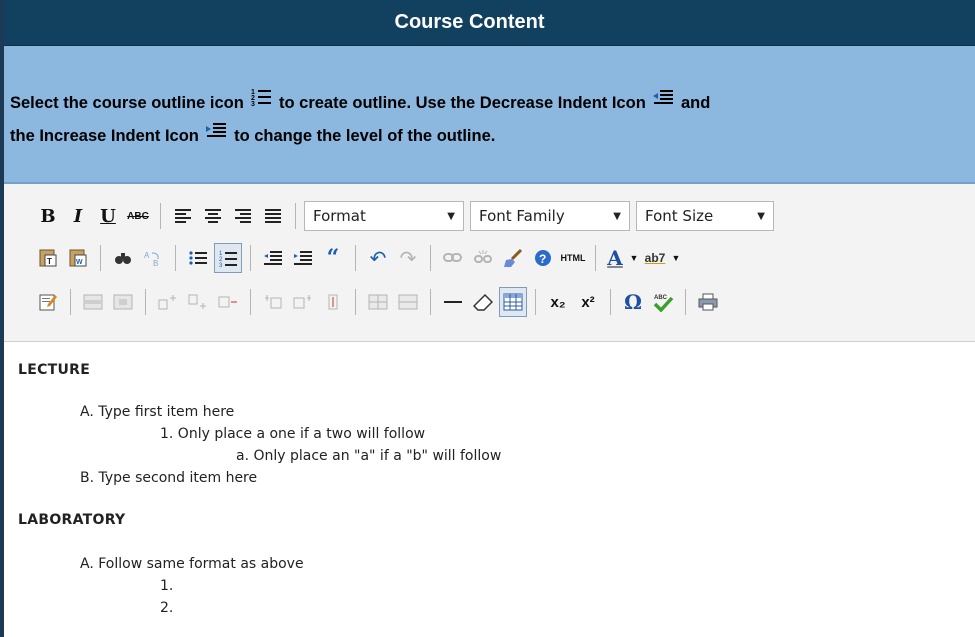 The width and height of the screenshot is (975, 637). I want to click on align-right-icon, so click(243, 216).